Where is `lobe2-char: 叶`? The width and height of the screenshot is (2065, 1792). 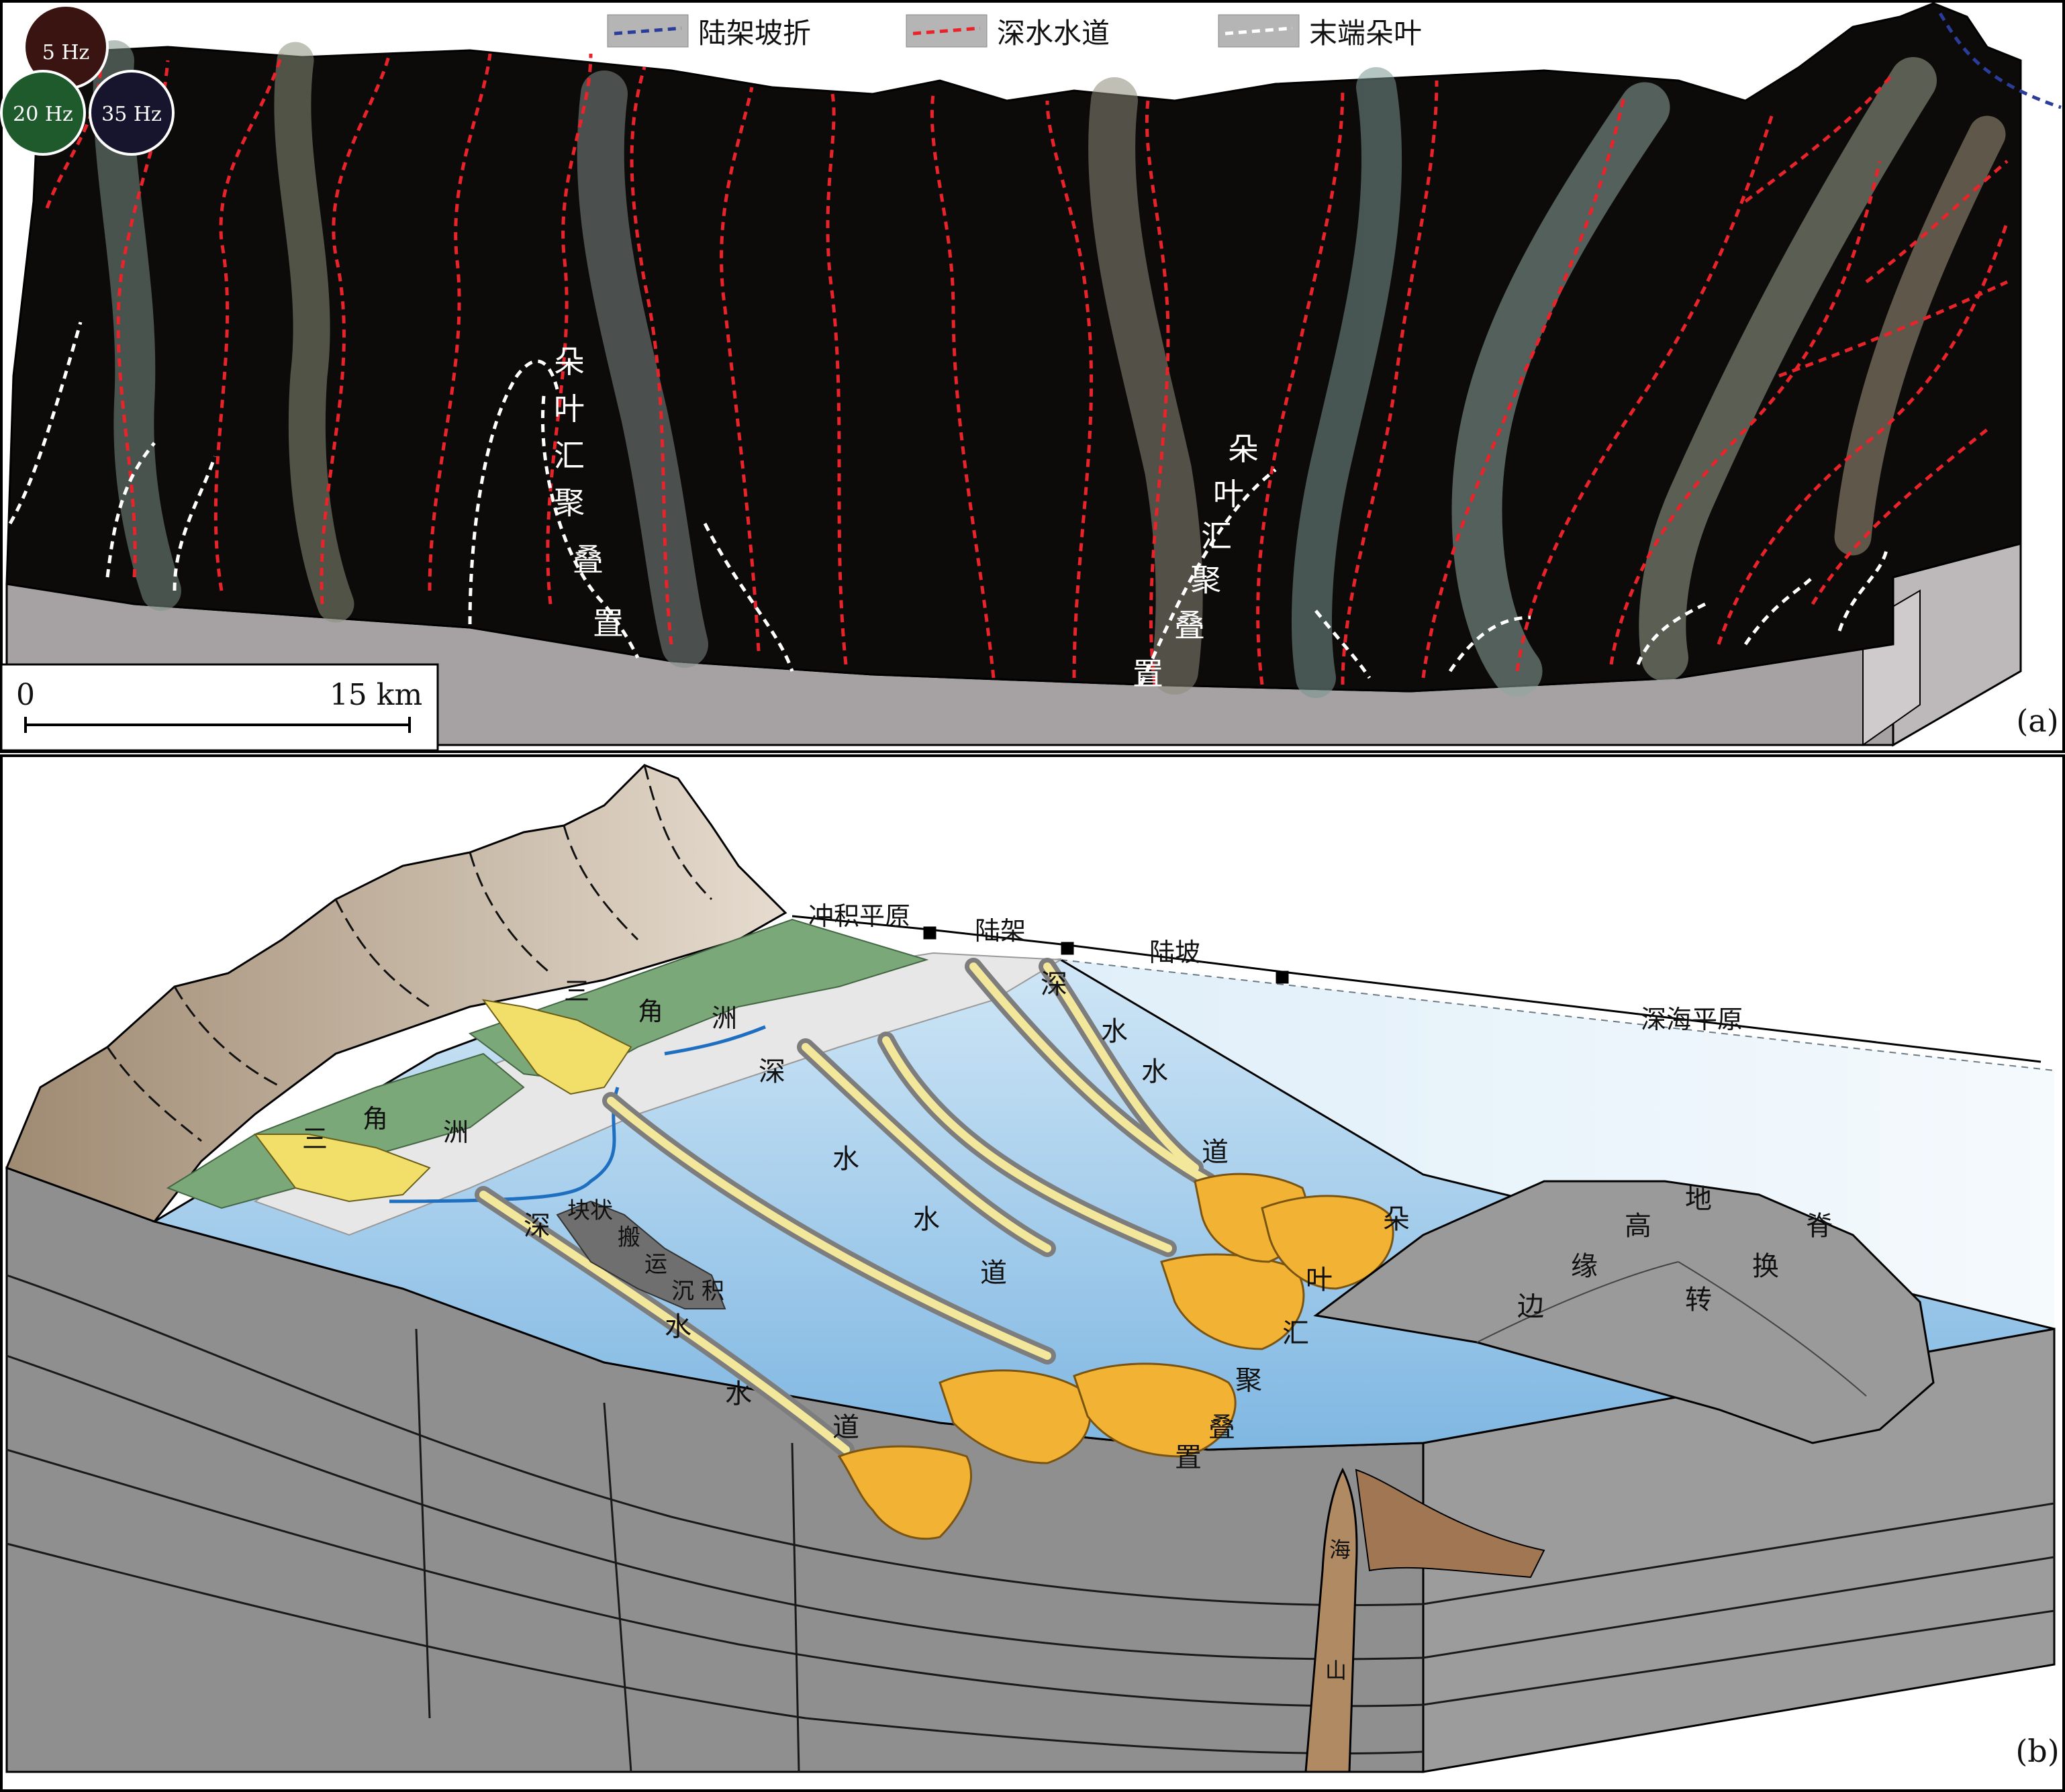
lobe2-char: 叶 is located at coordinates (1228, 494).